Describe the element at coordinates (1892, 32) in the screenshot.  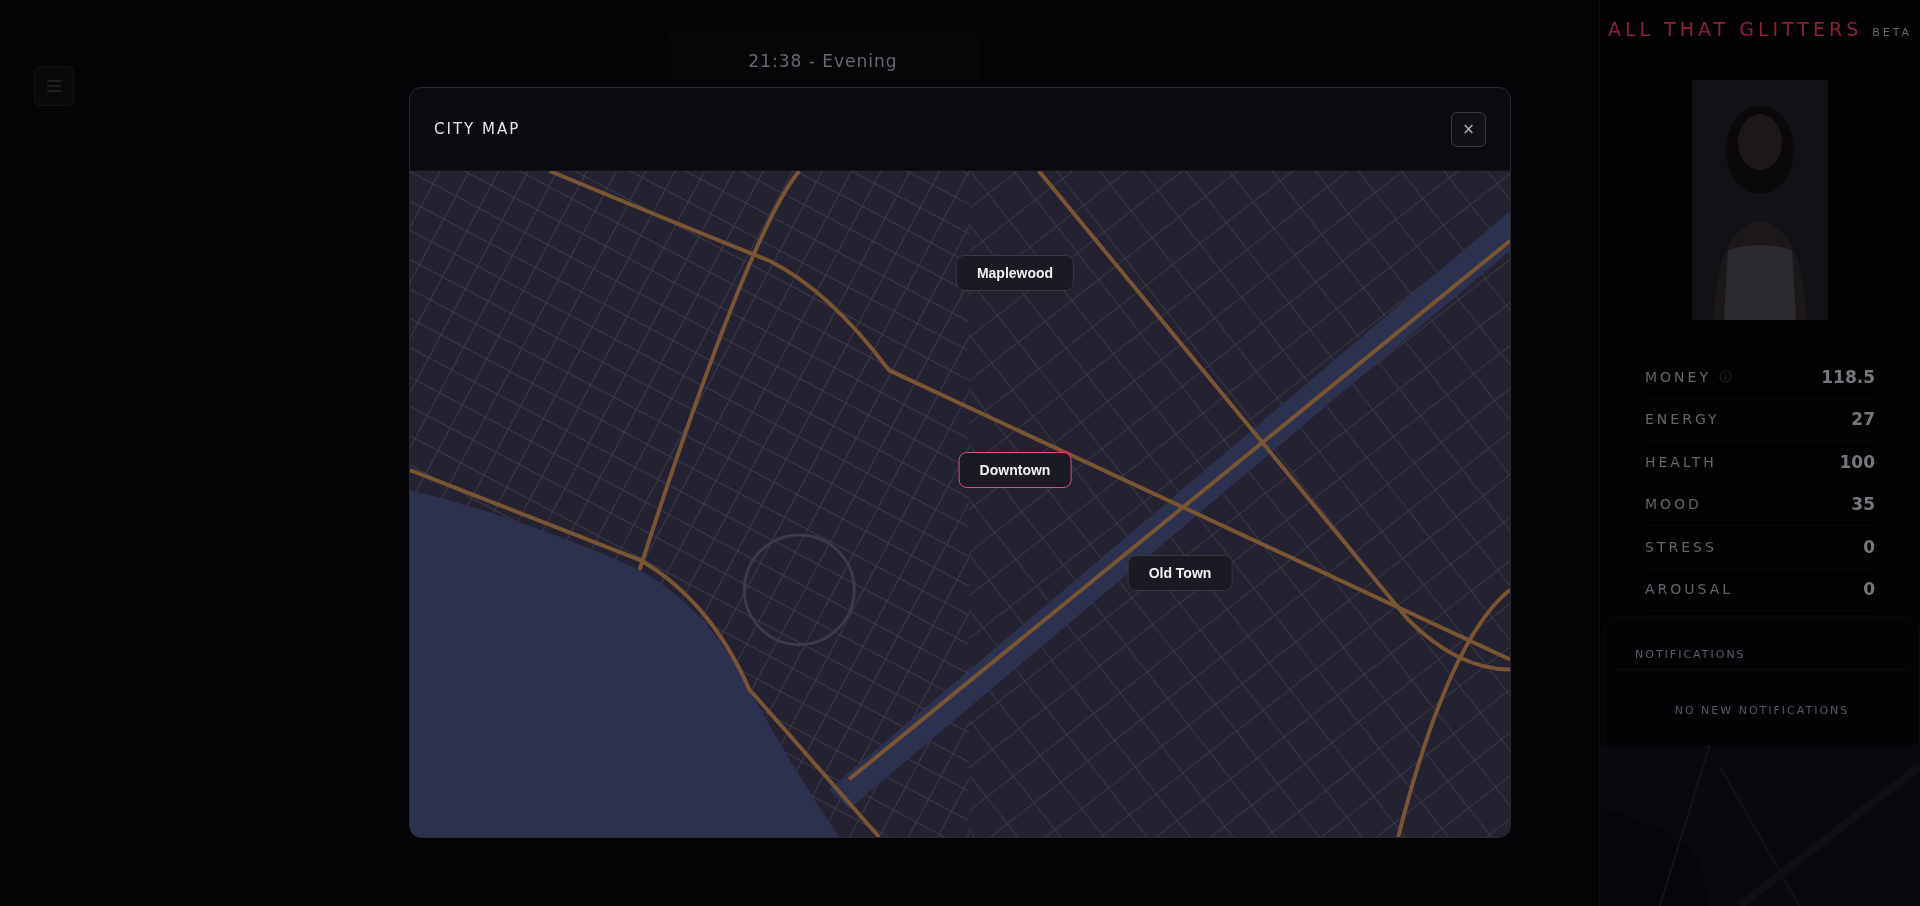
I see `beta-label: BETA` at that location.